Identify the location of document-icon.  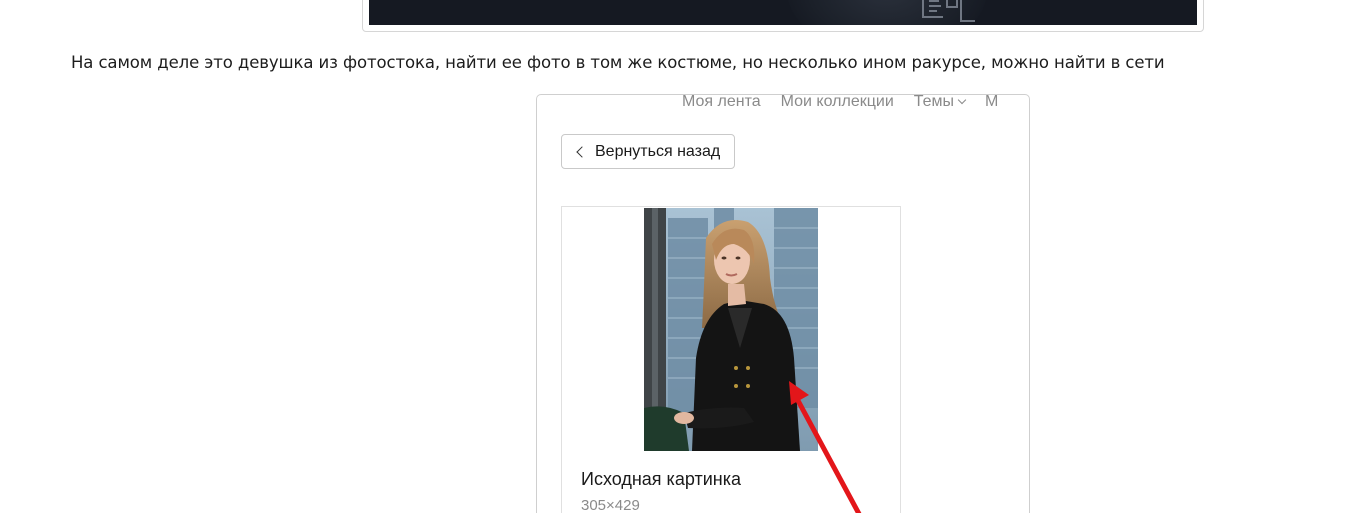
(948, 11).